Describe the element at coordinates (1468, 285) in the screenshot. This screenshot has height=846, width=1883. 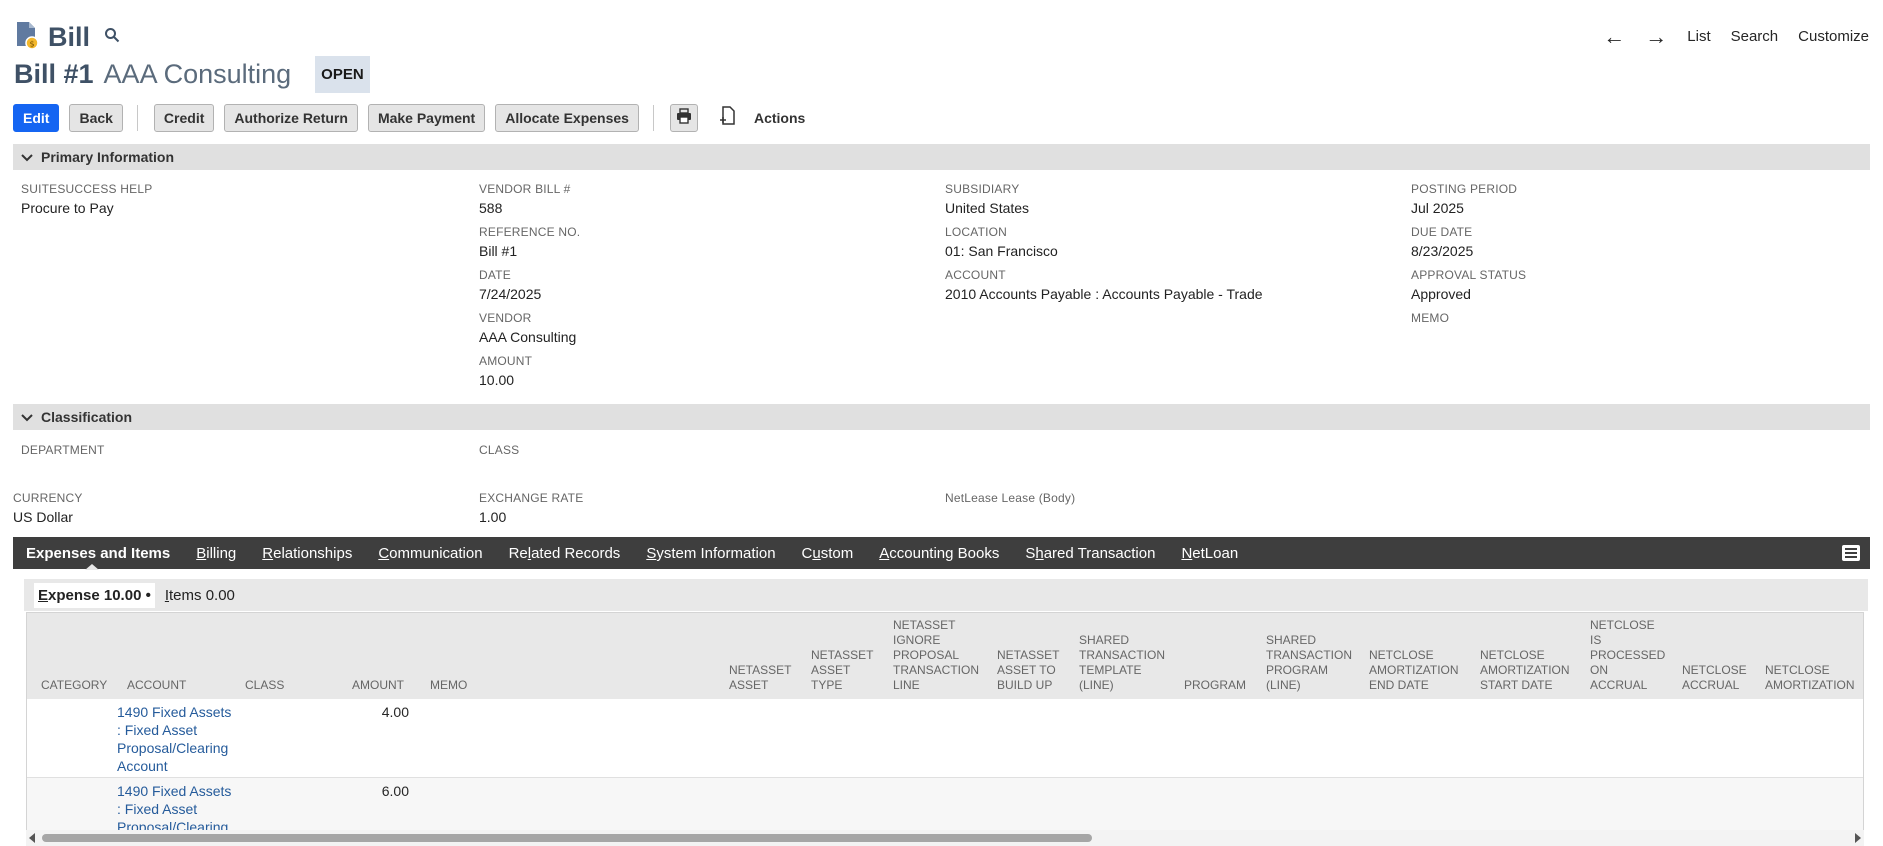
I see `approval-status-field: Approval Status Approved` at that location.